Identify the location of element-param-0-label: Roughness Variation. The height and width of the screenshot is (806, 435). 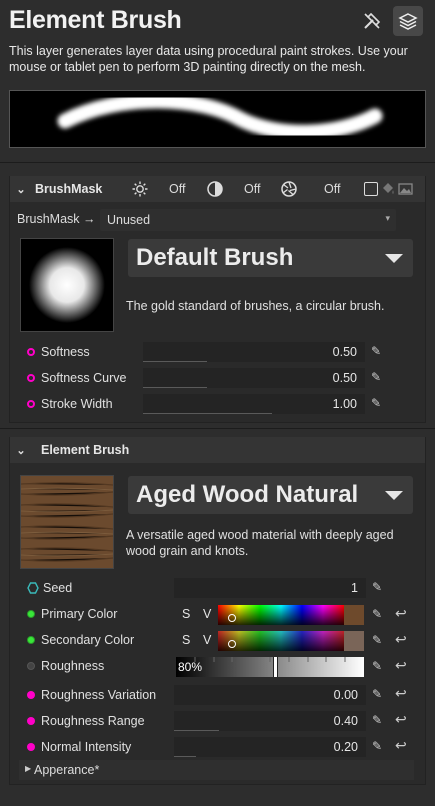
(99, 695).